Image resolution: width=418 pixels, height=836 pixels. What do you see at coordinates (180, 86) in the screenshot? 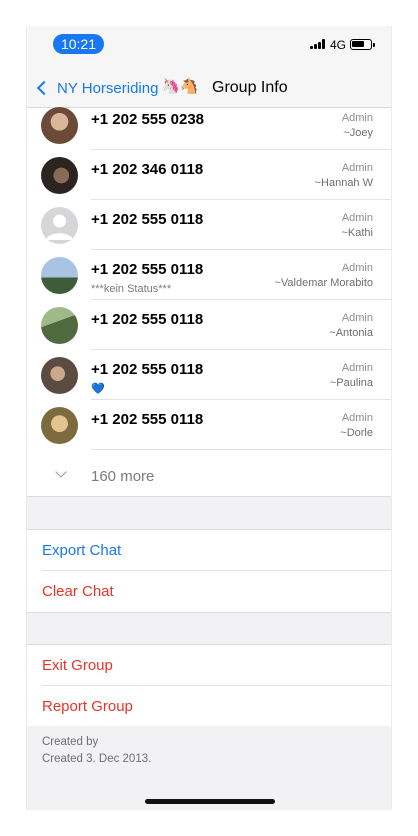
I see `group-emojis: 🦄🐴` at bounding box center [180, 86].